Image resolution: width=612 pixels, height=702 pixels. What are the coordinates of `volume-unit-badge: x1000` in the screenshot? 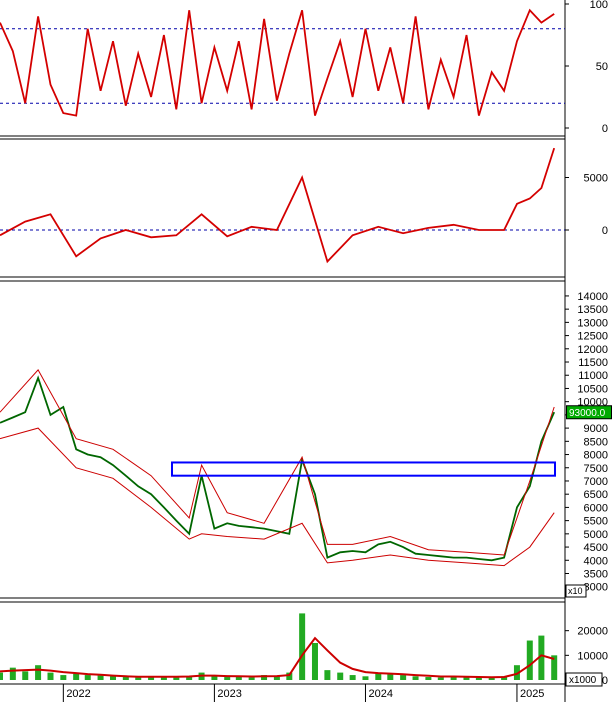 It's located at (584, 679).